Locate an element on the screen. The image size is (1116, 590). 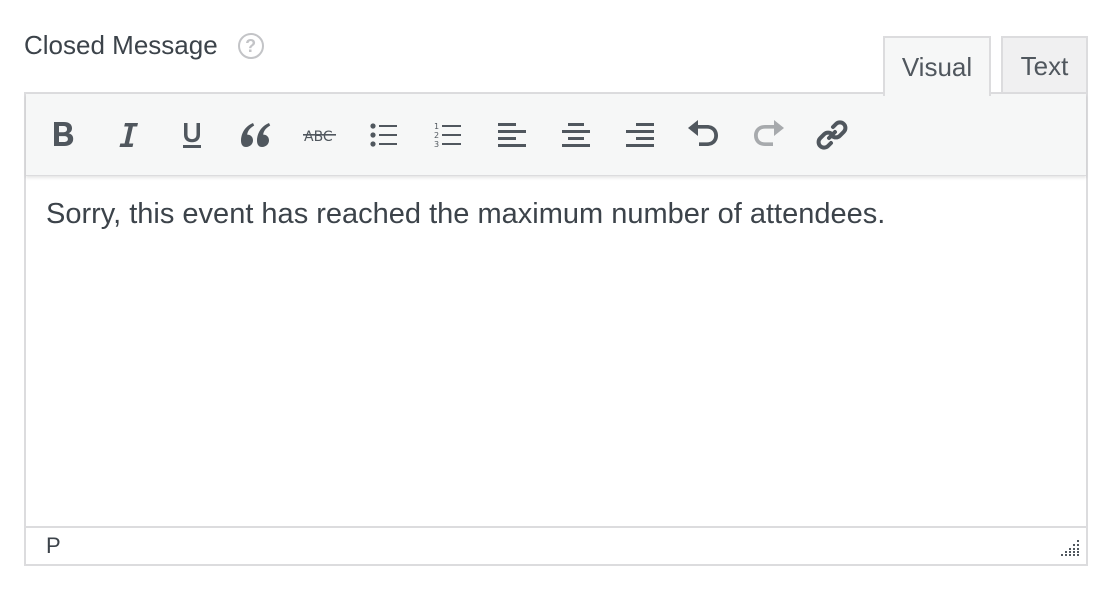
link-button is located at coordinates (832, 135).